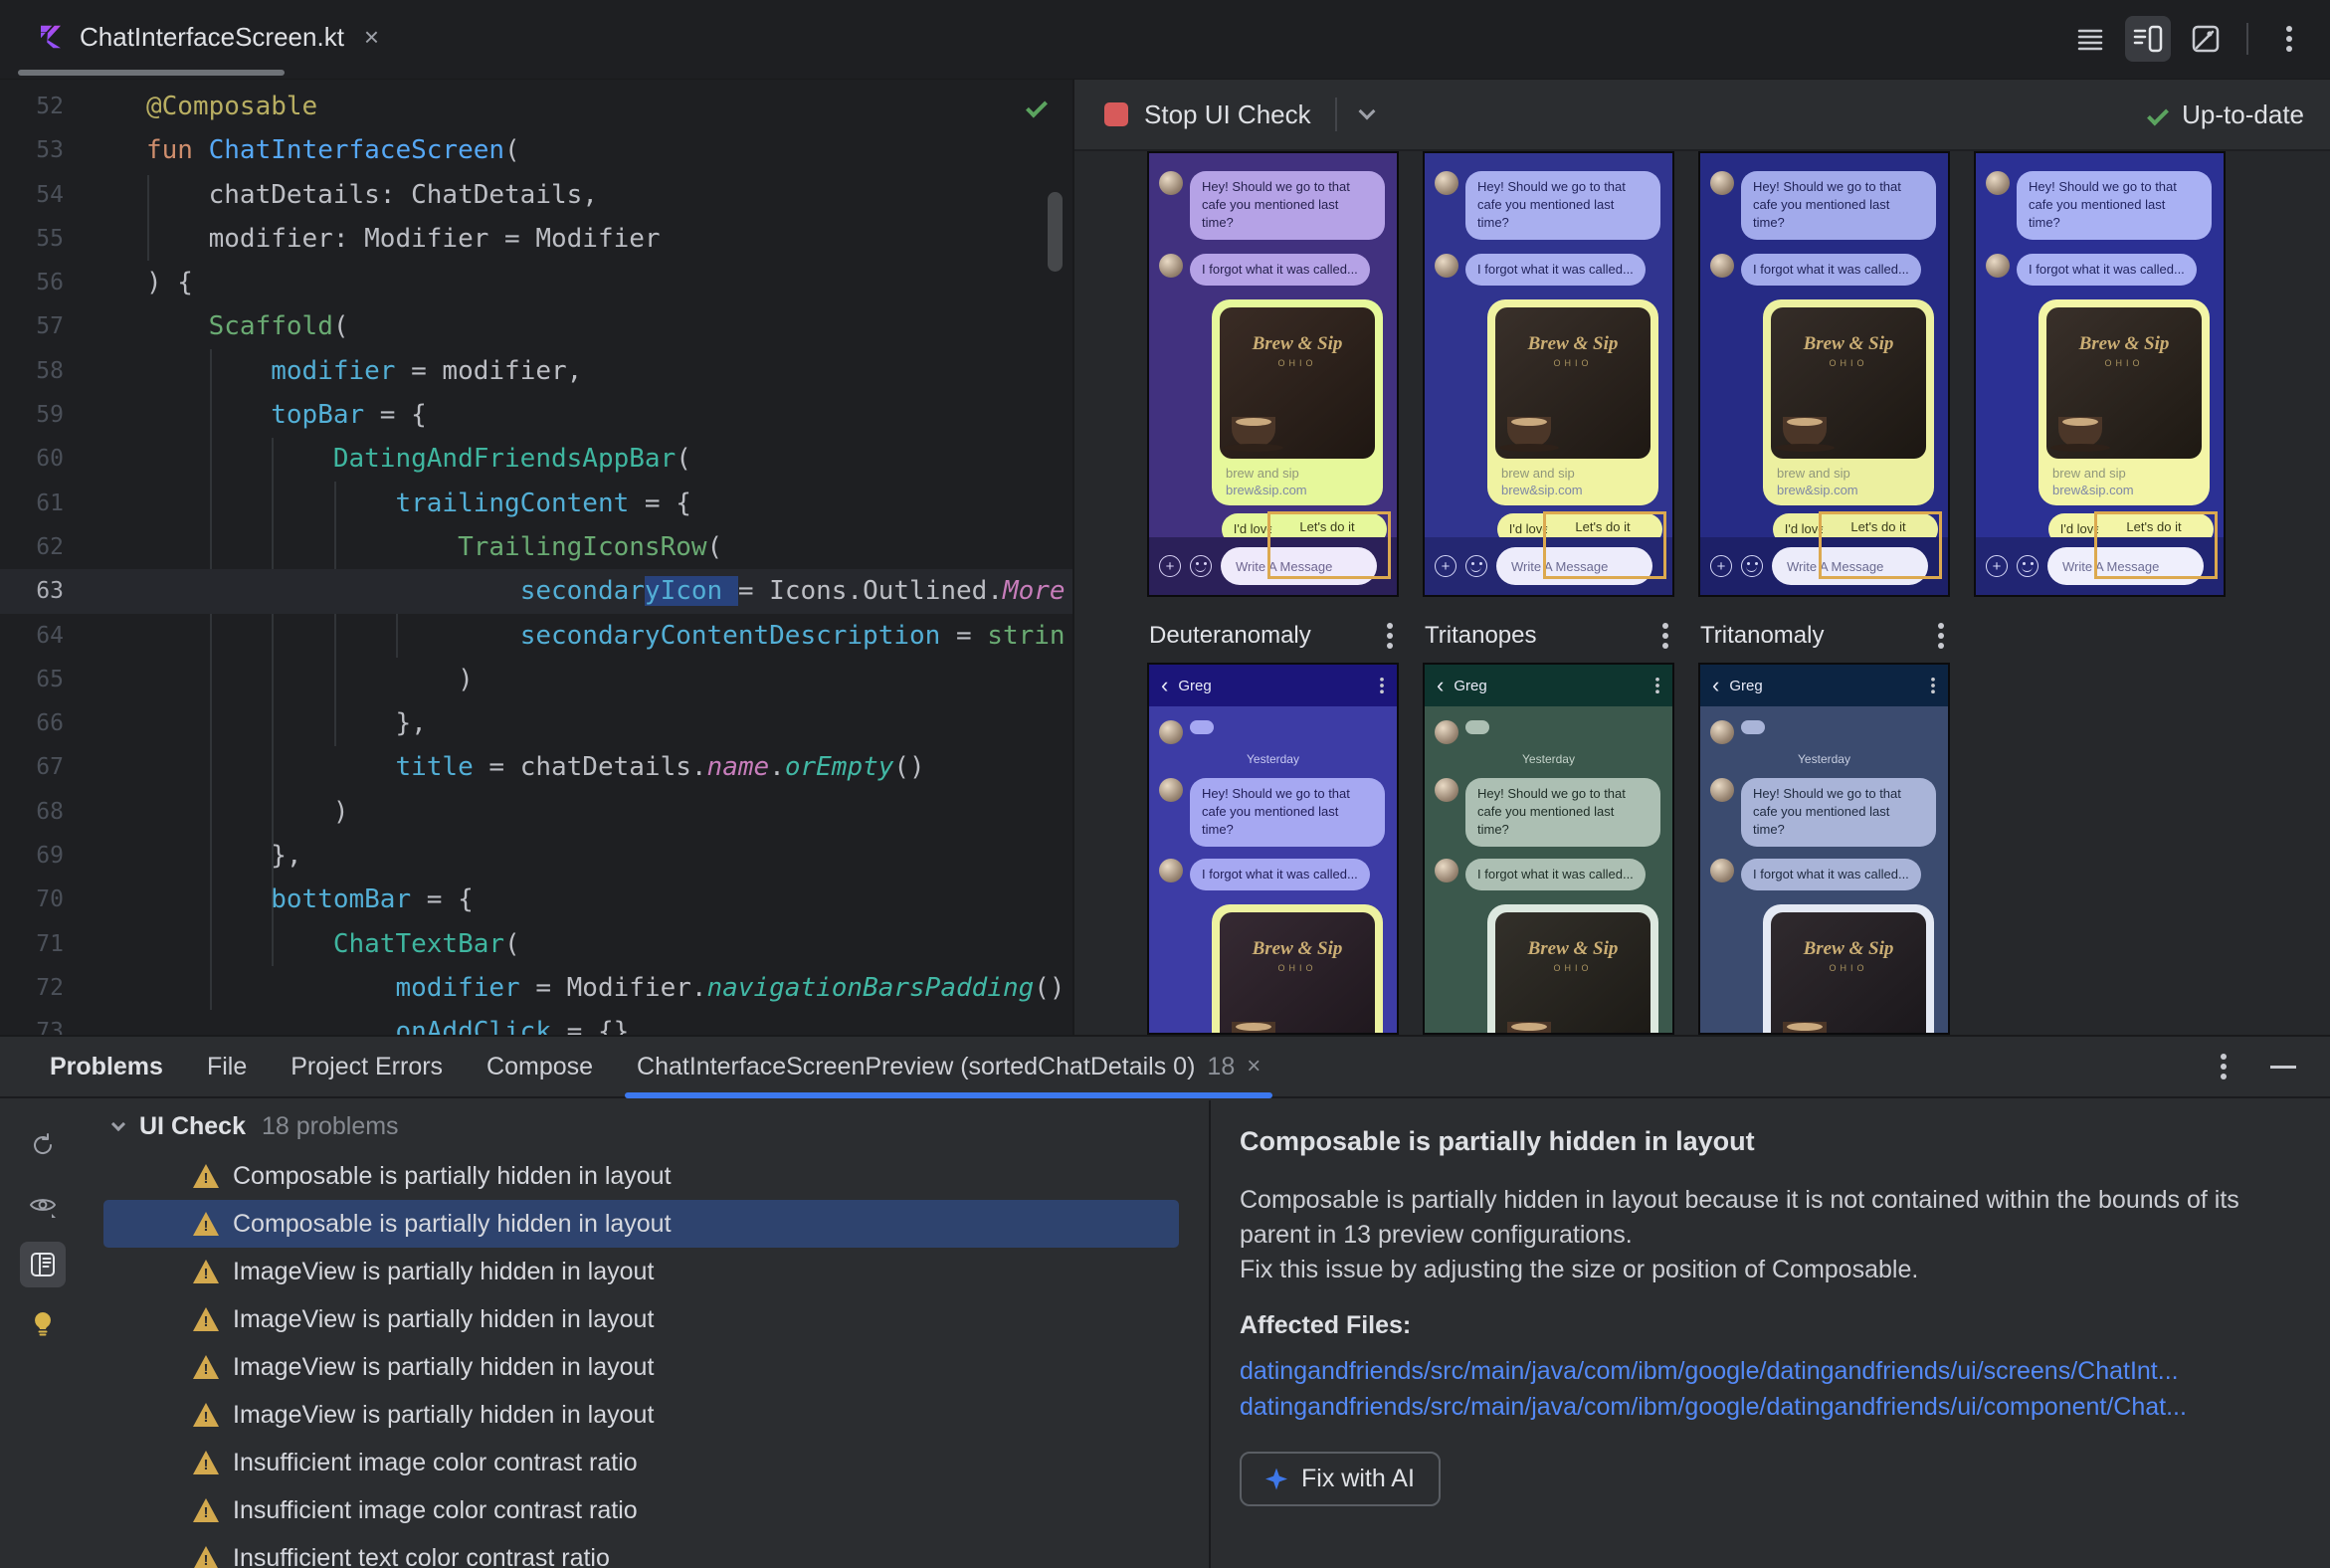  Describe the element at coordinates (536, 636) in the screenshot. I see `code-line: 64 secondaryContentDescription = strin` at that location.